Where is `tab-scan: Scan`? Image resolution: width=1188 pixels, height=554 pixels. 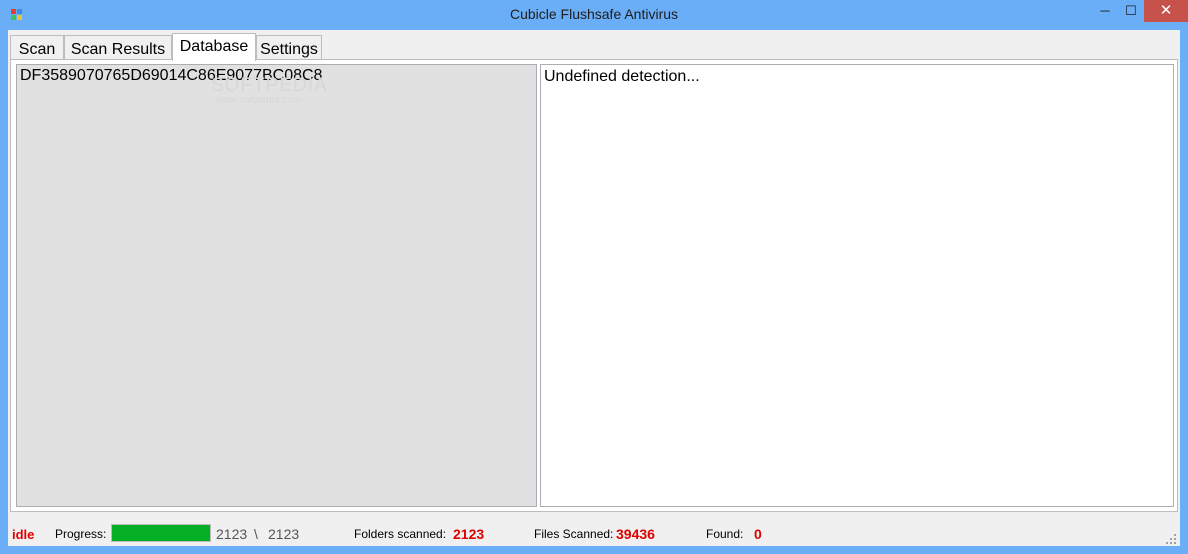 tab-scan: Scan is located at coordinates (37, 47).